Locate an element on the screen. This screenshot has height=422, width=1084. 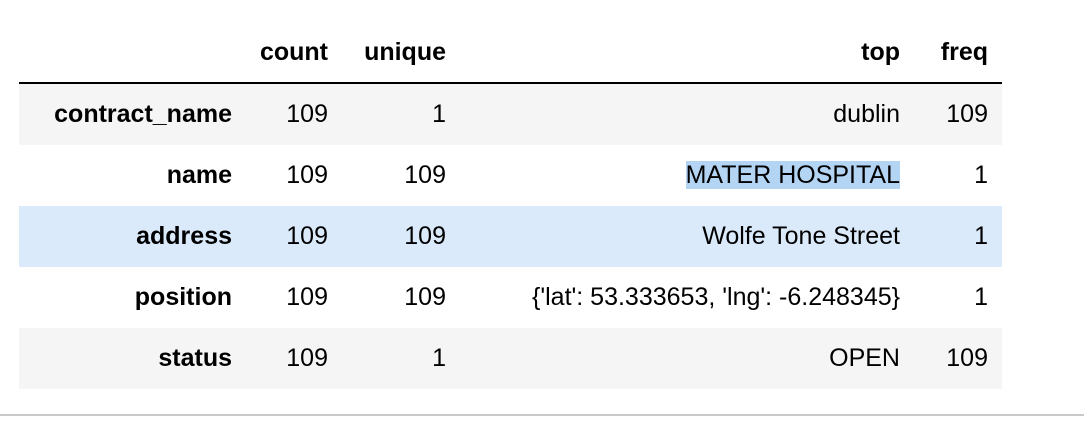
cell-top: dublin is located at coordinates (687, 114).